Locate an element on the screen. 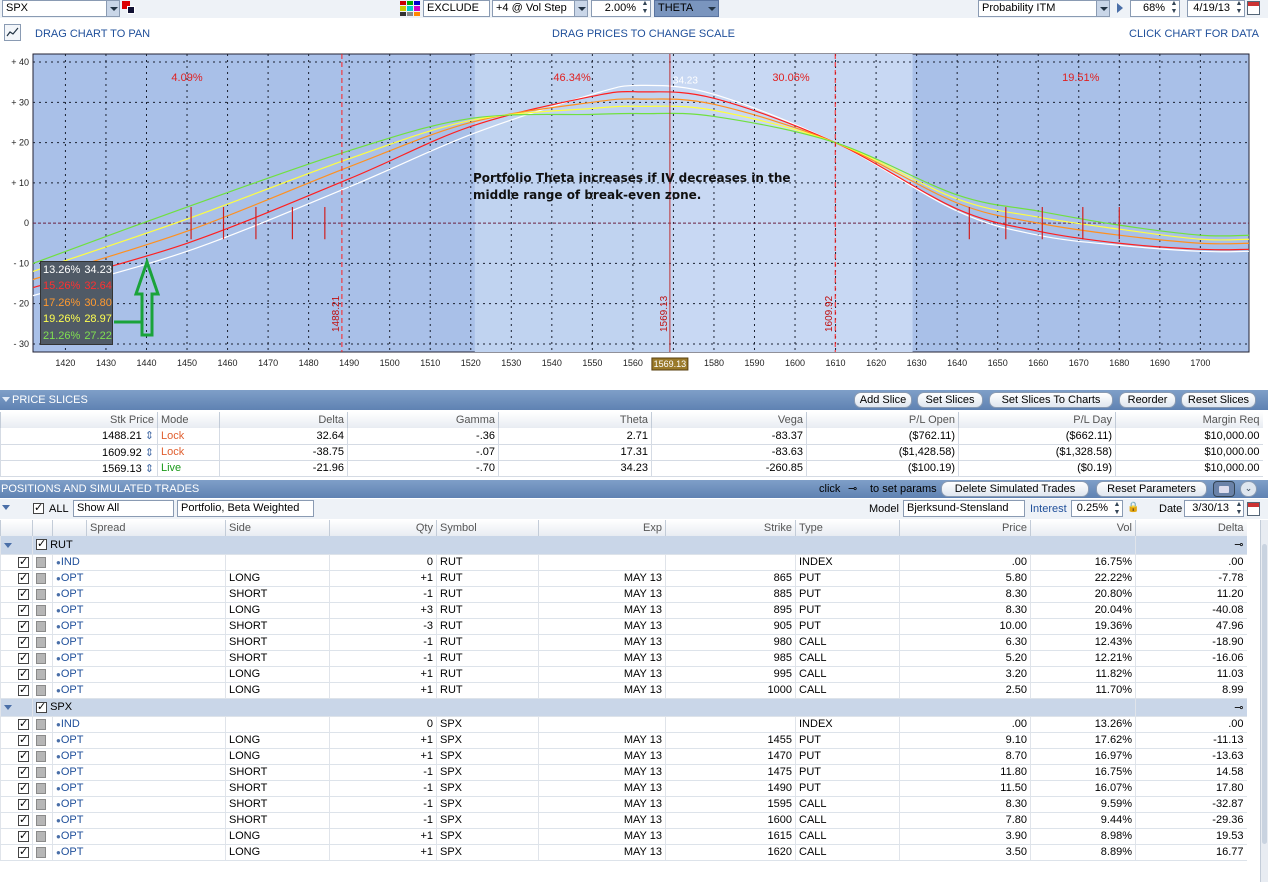 The width and height of the screenshot is (1268, 882). position-row: ●IND0RUTINDEX.0016.75%.00 is located at coordinates (623, 562).